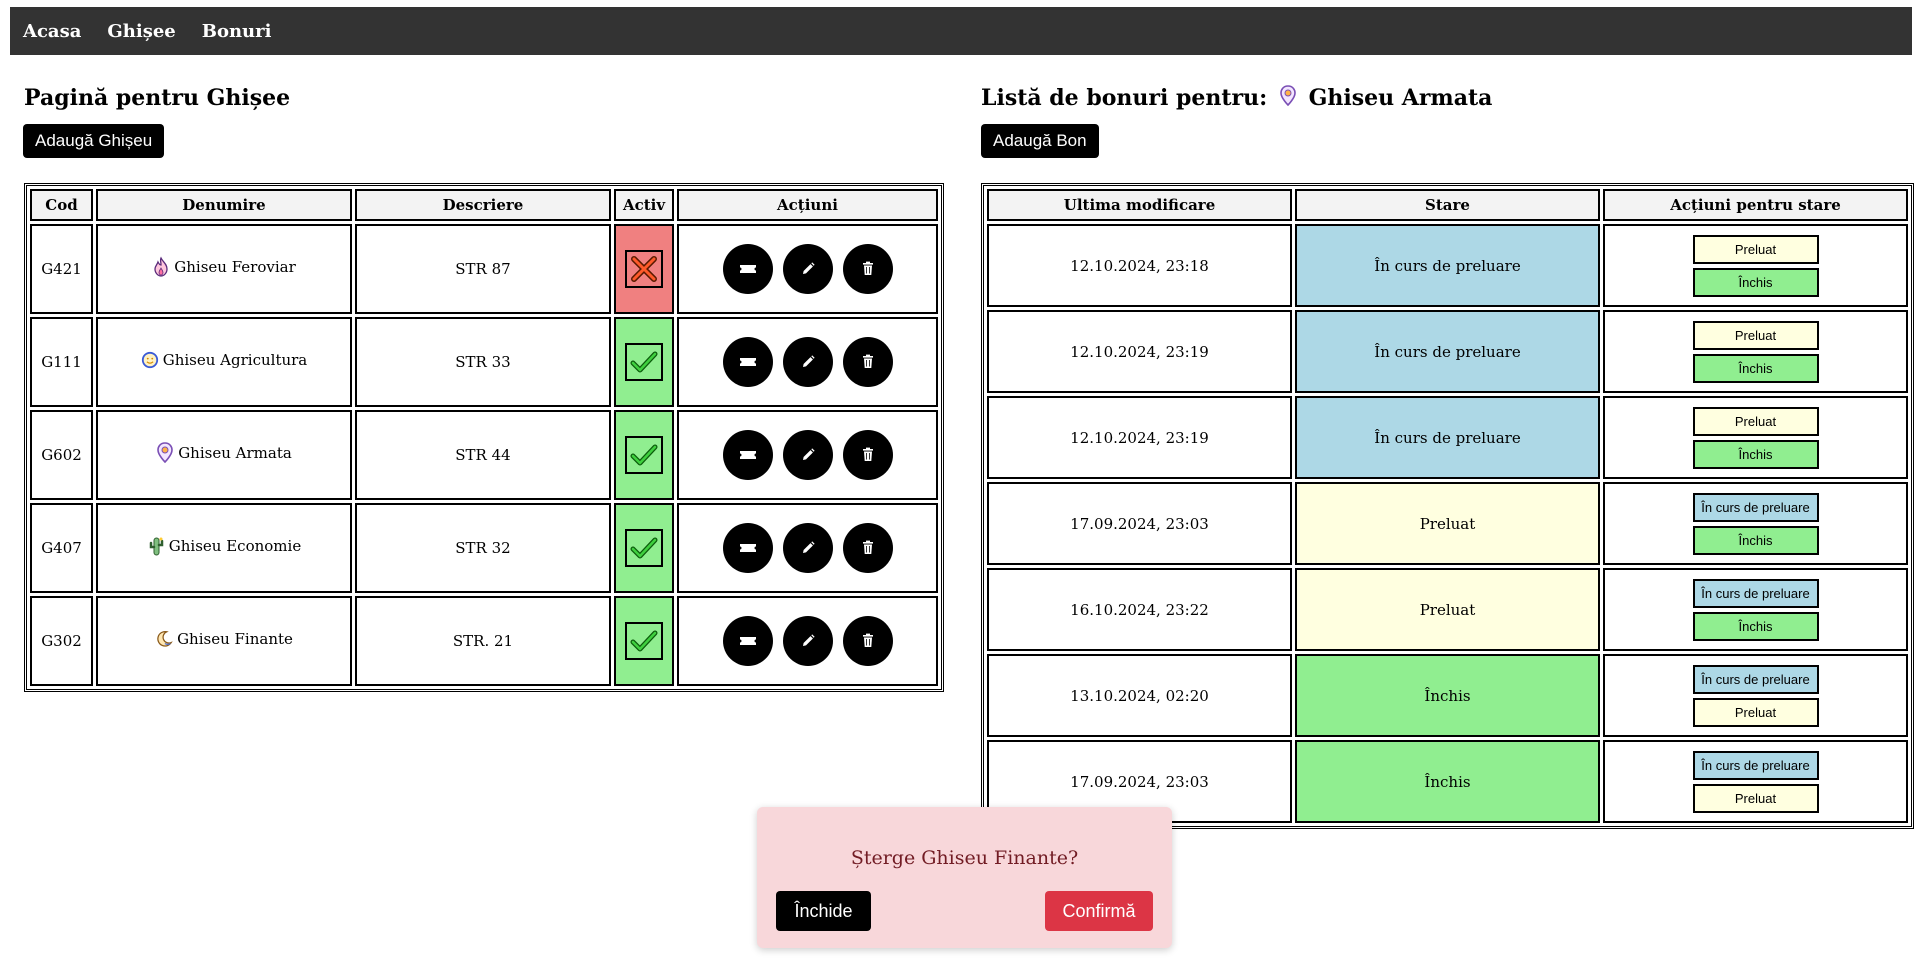 Image resolution: width=1919 pixels, height=969 pixels. What do you see at coordinates (644, 269) in the screenshot?
I see `x-icon` at bounding box center [644, 269].